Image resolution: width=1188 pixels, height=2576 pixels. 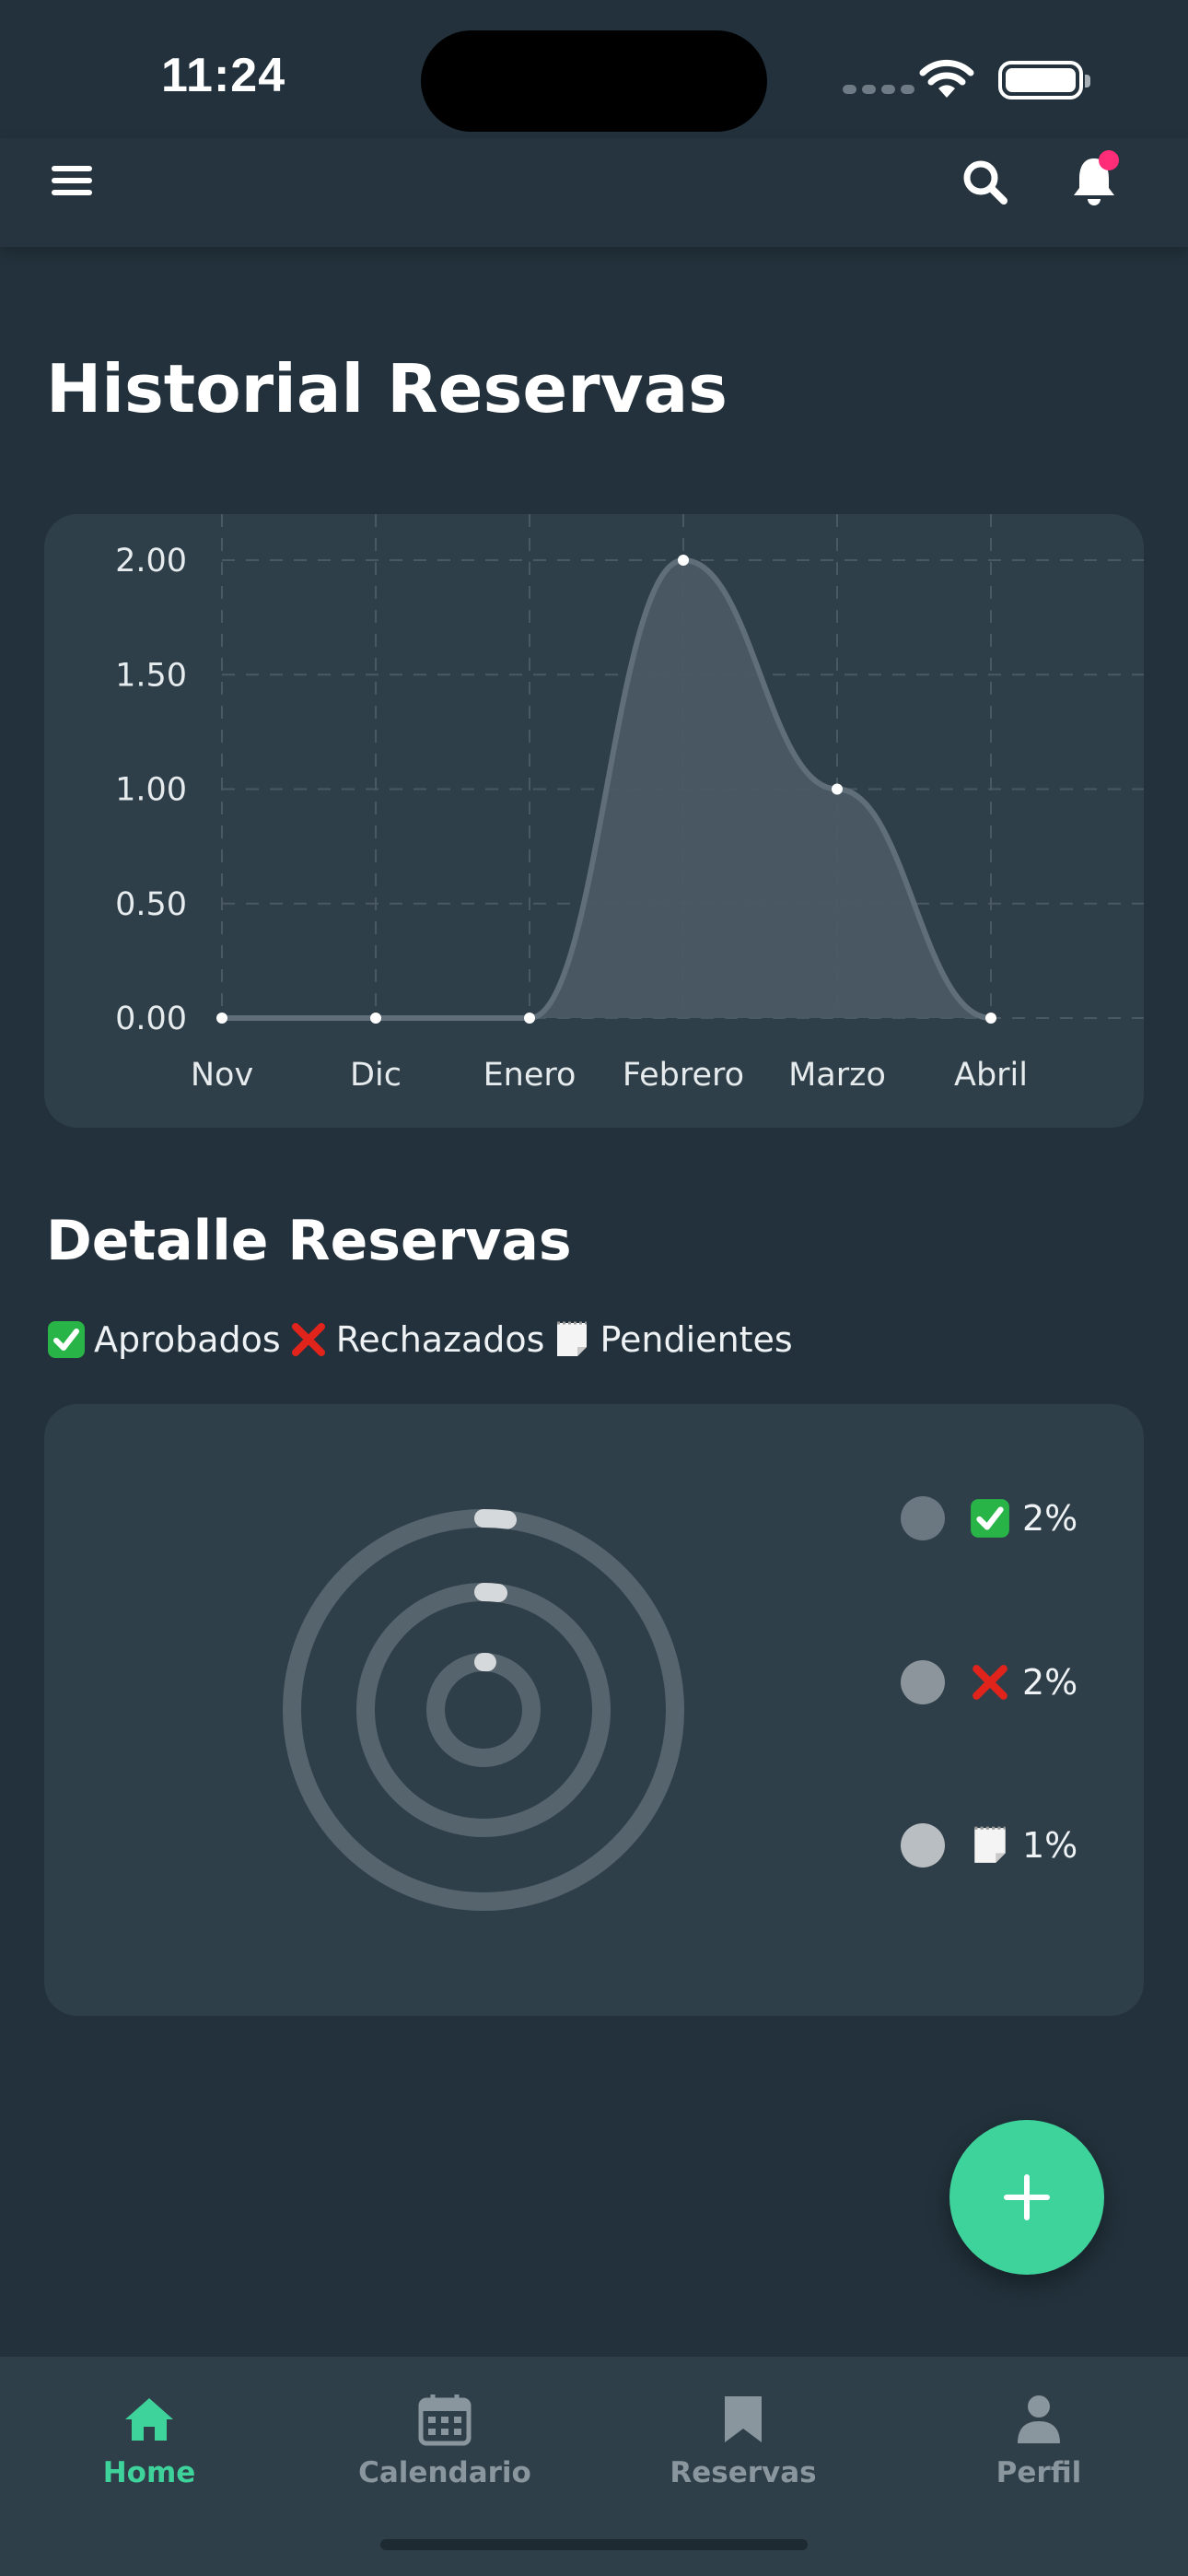 I want to click on nav-label: Perfil, so click(x=1039, y=2472).